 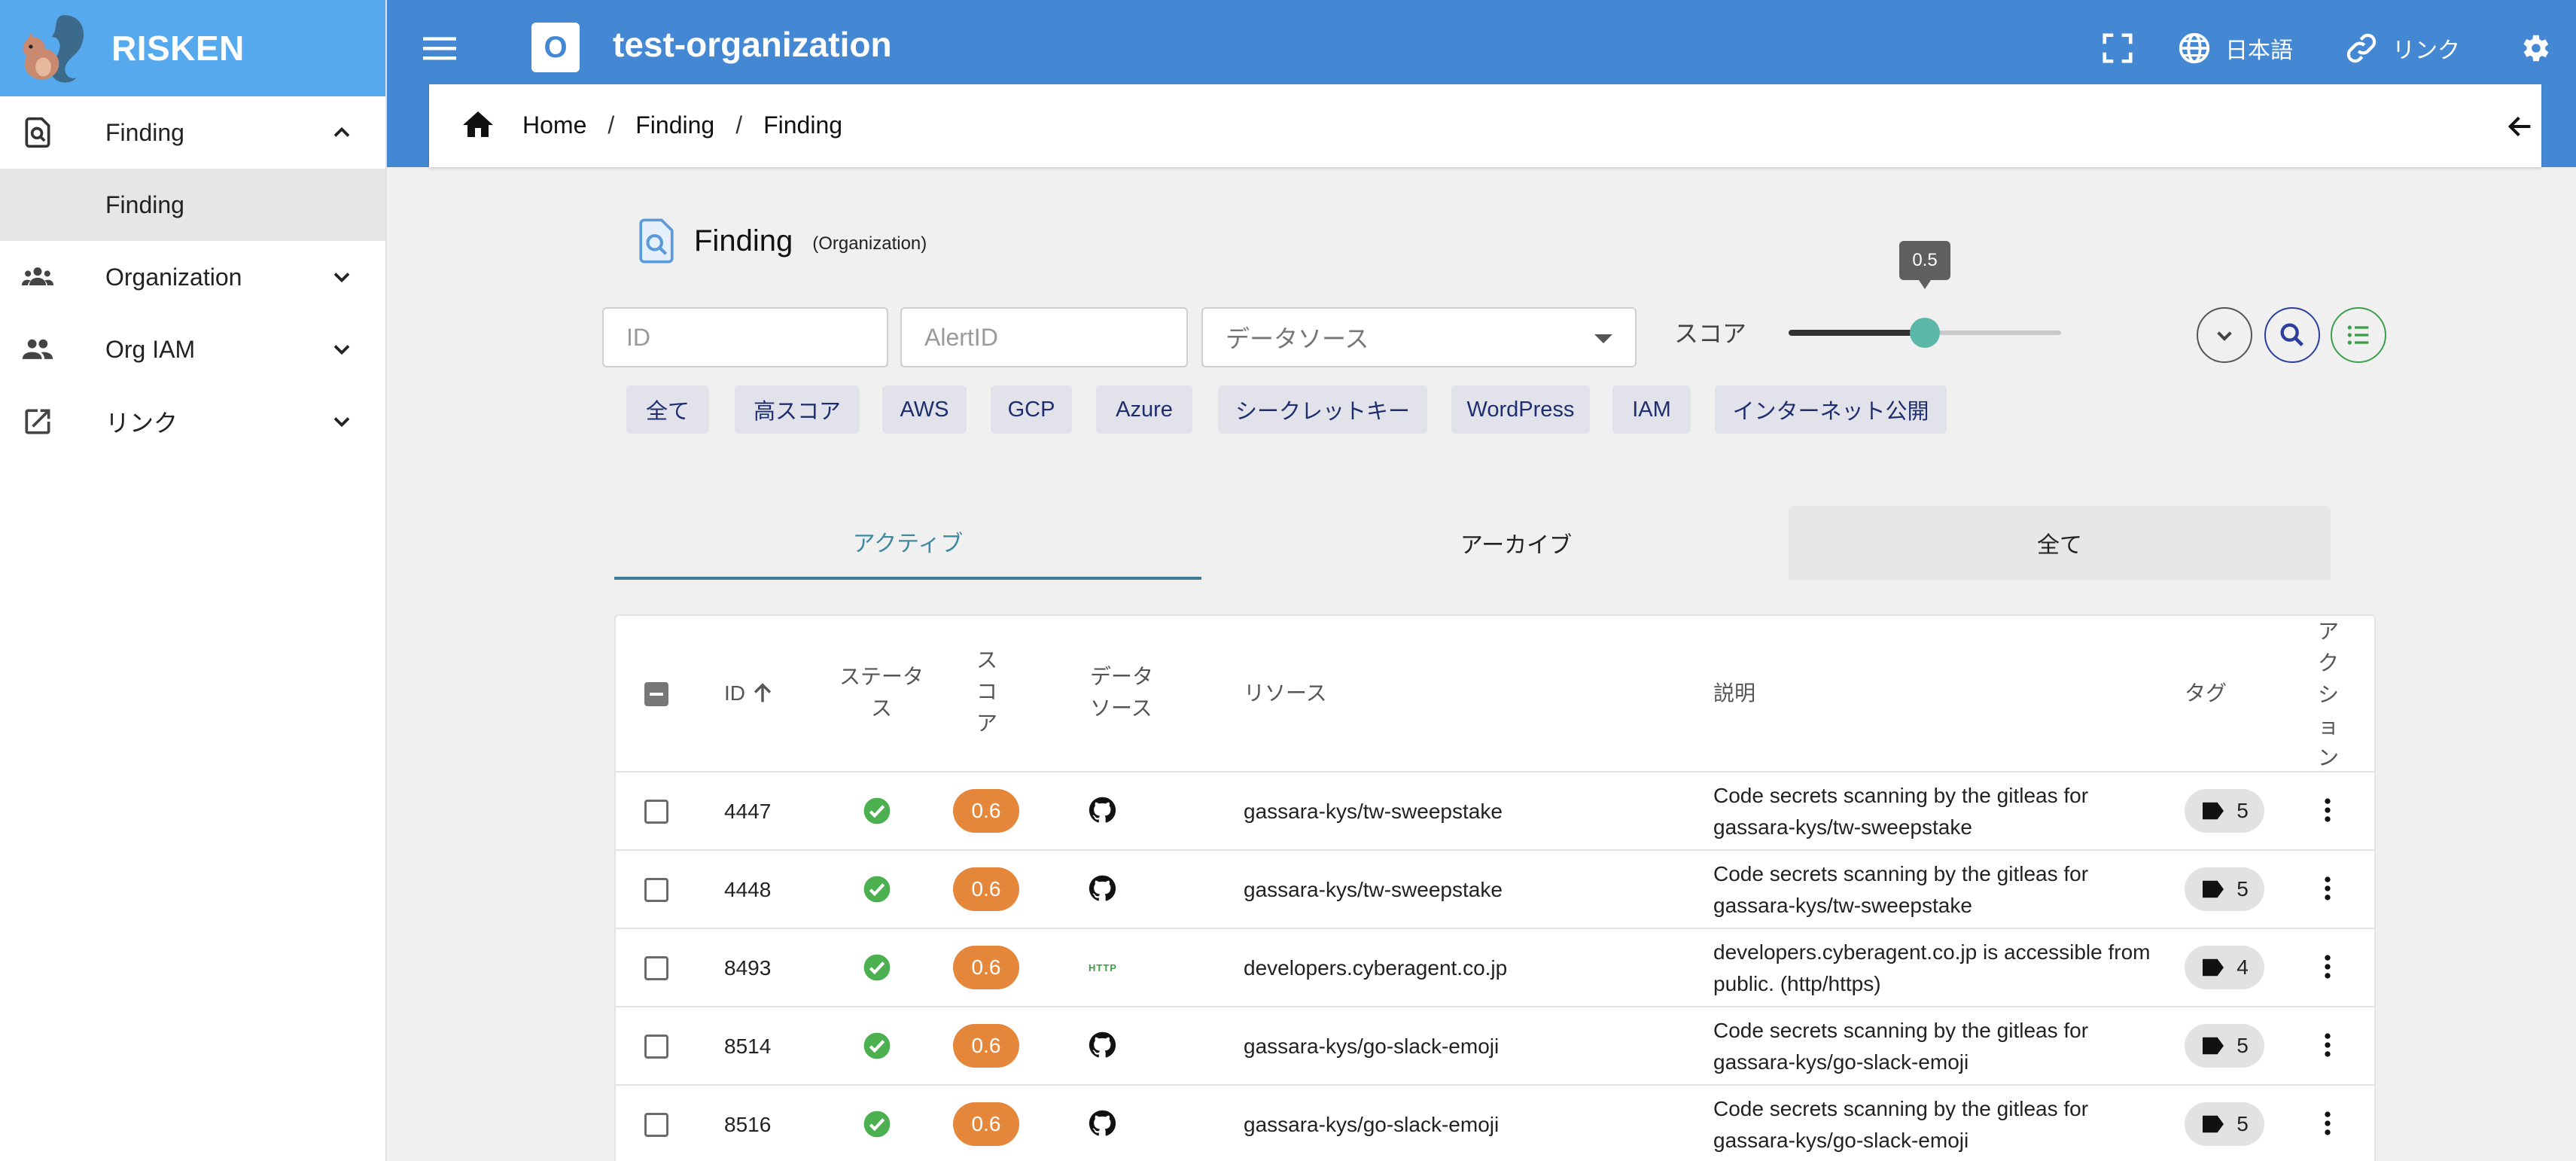 What do you see at coordinates (1376, 968) in the screenshot?
I see `resource-name: developers.cyberagent.co.jp` at bounding box center [1376, 968].